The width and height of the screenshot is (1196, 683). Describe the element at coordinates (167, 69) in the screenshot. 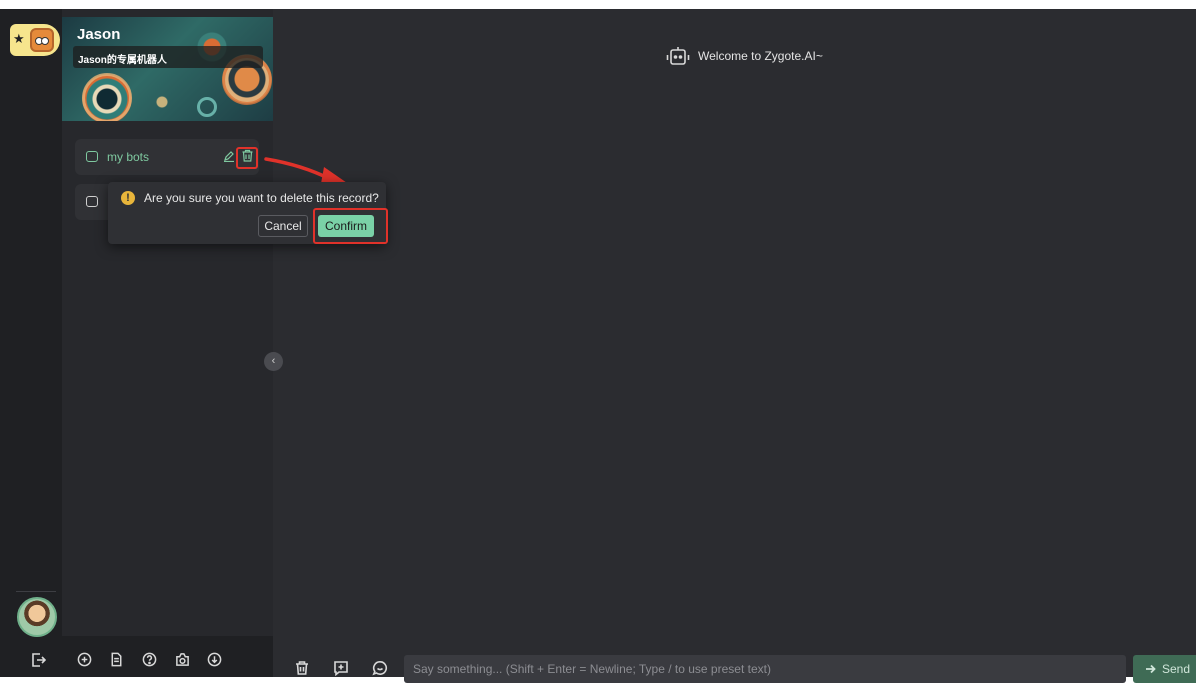

I see `bot-banner-image: Jason Jason的专属机器人` at that location.